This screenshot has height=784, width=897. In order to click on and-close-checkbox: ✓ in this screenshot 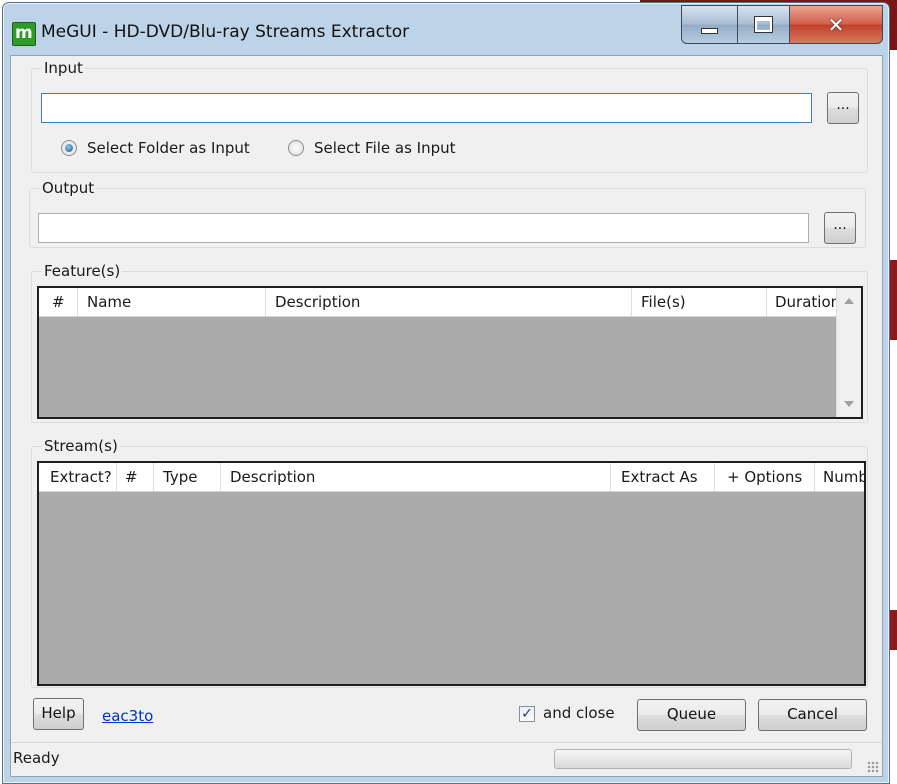, I will do `click(527, 714)`.